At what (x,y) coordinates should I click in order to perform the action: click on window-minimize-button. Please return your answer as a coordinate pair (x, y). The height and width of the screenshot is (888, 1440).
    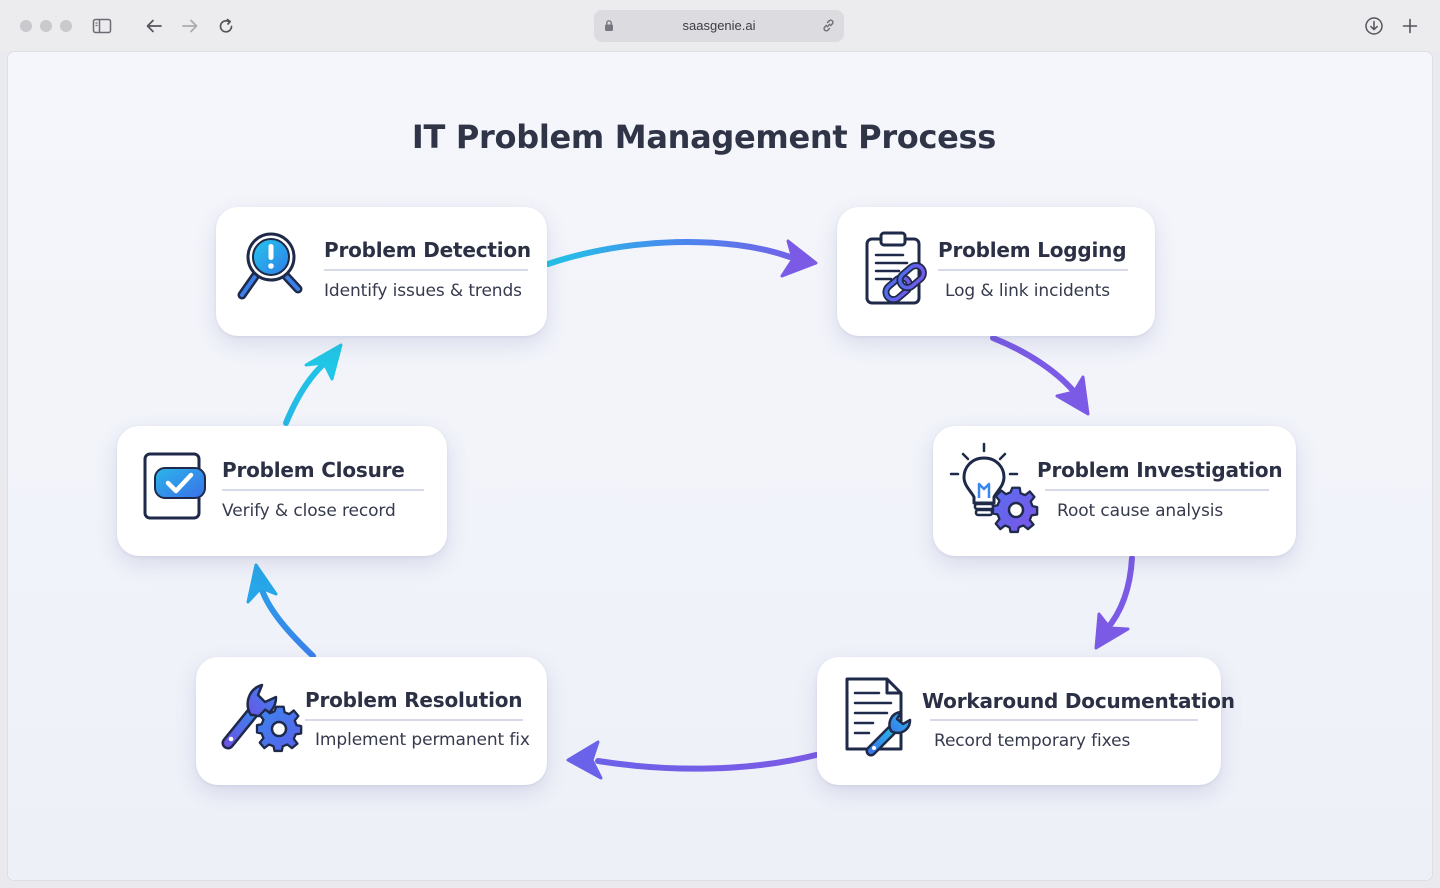
    Looking at the image, I should click on (46, 26).